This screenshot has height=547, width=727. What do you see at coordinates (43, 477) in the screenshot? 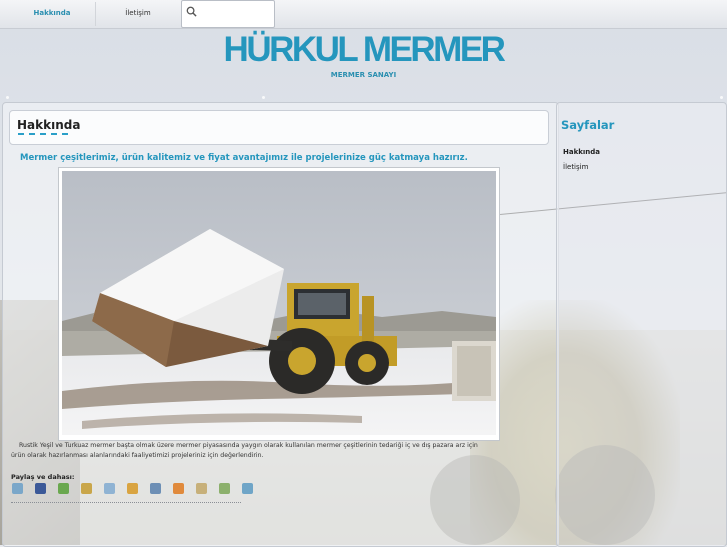
I see `share-label: Paylaş ve dahası:` at bounding box center [43, 477].